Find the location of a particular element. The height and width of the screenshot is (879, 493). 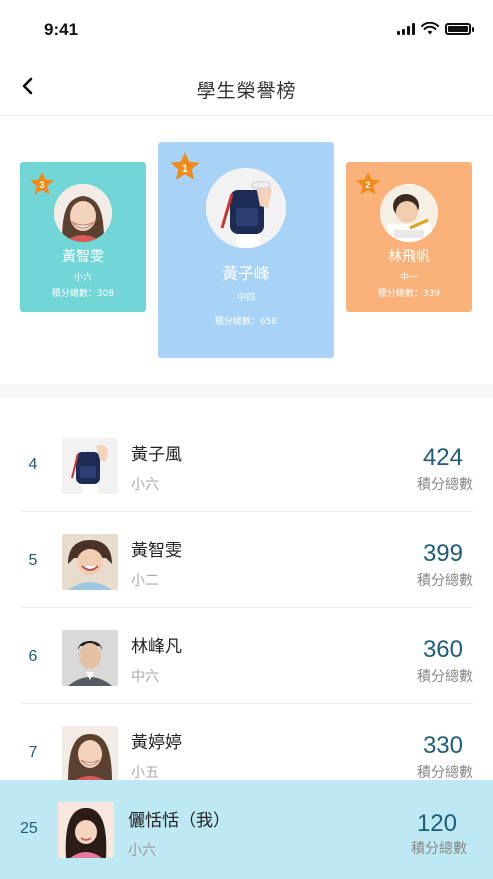

podium-name: 林飛帆 is located at coordinates (409, 257).